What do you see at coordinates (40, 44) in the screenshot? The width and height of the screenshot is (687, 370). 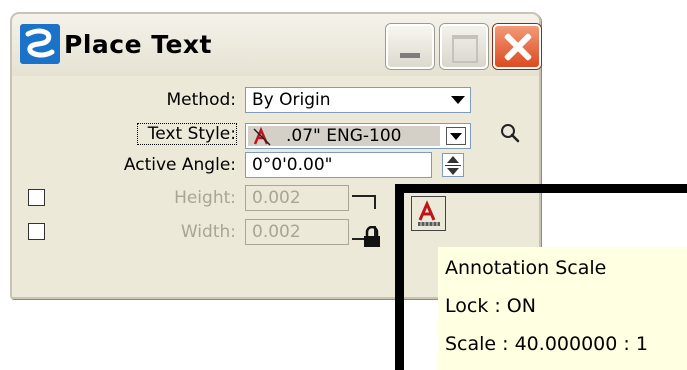 I see `microstation-logo-icon` at bounding box center [40, 44].